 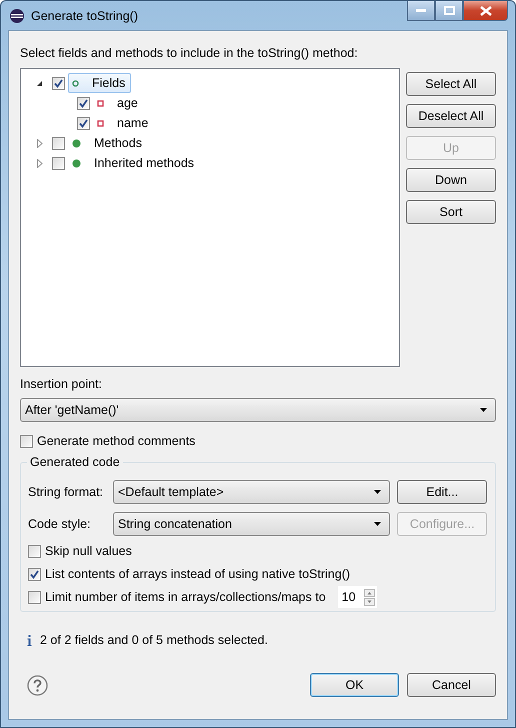 What do you see at coordinates (154, 640) in the screenshot?
I see `status-message: 2 of 2 fields and 0 of 5 methods selected.` at bounding box center [154, 640].